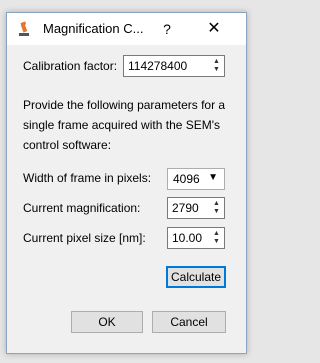 This screenshot has width=320, height=363. I want to click on frame-width-value: 4096, so click(186, 179).